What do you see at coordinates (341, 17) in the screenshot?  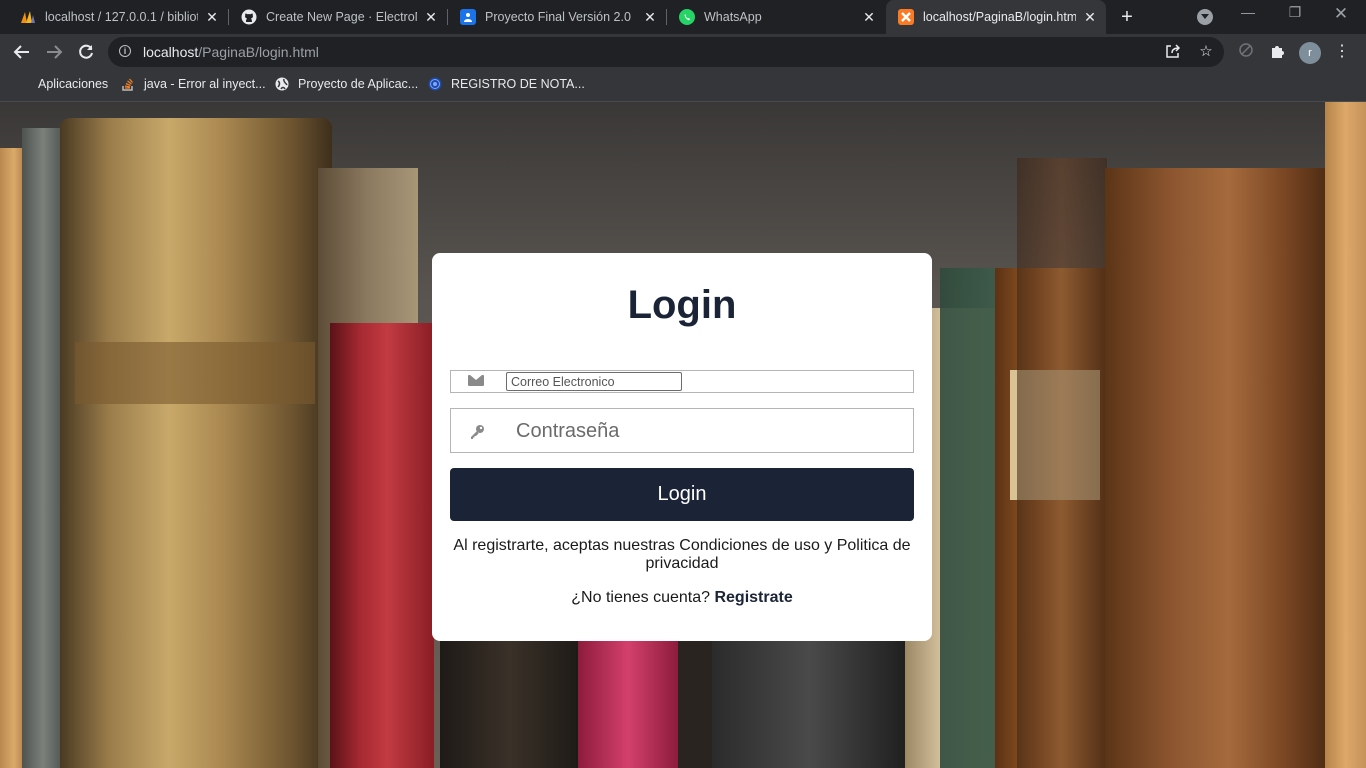 I see `tab-label: Create New Page · ElectroMa` at bounding box center [341, 17].